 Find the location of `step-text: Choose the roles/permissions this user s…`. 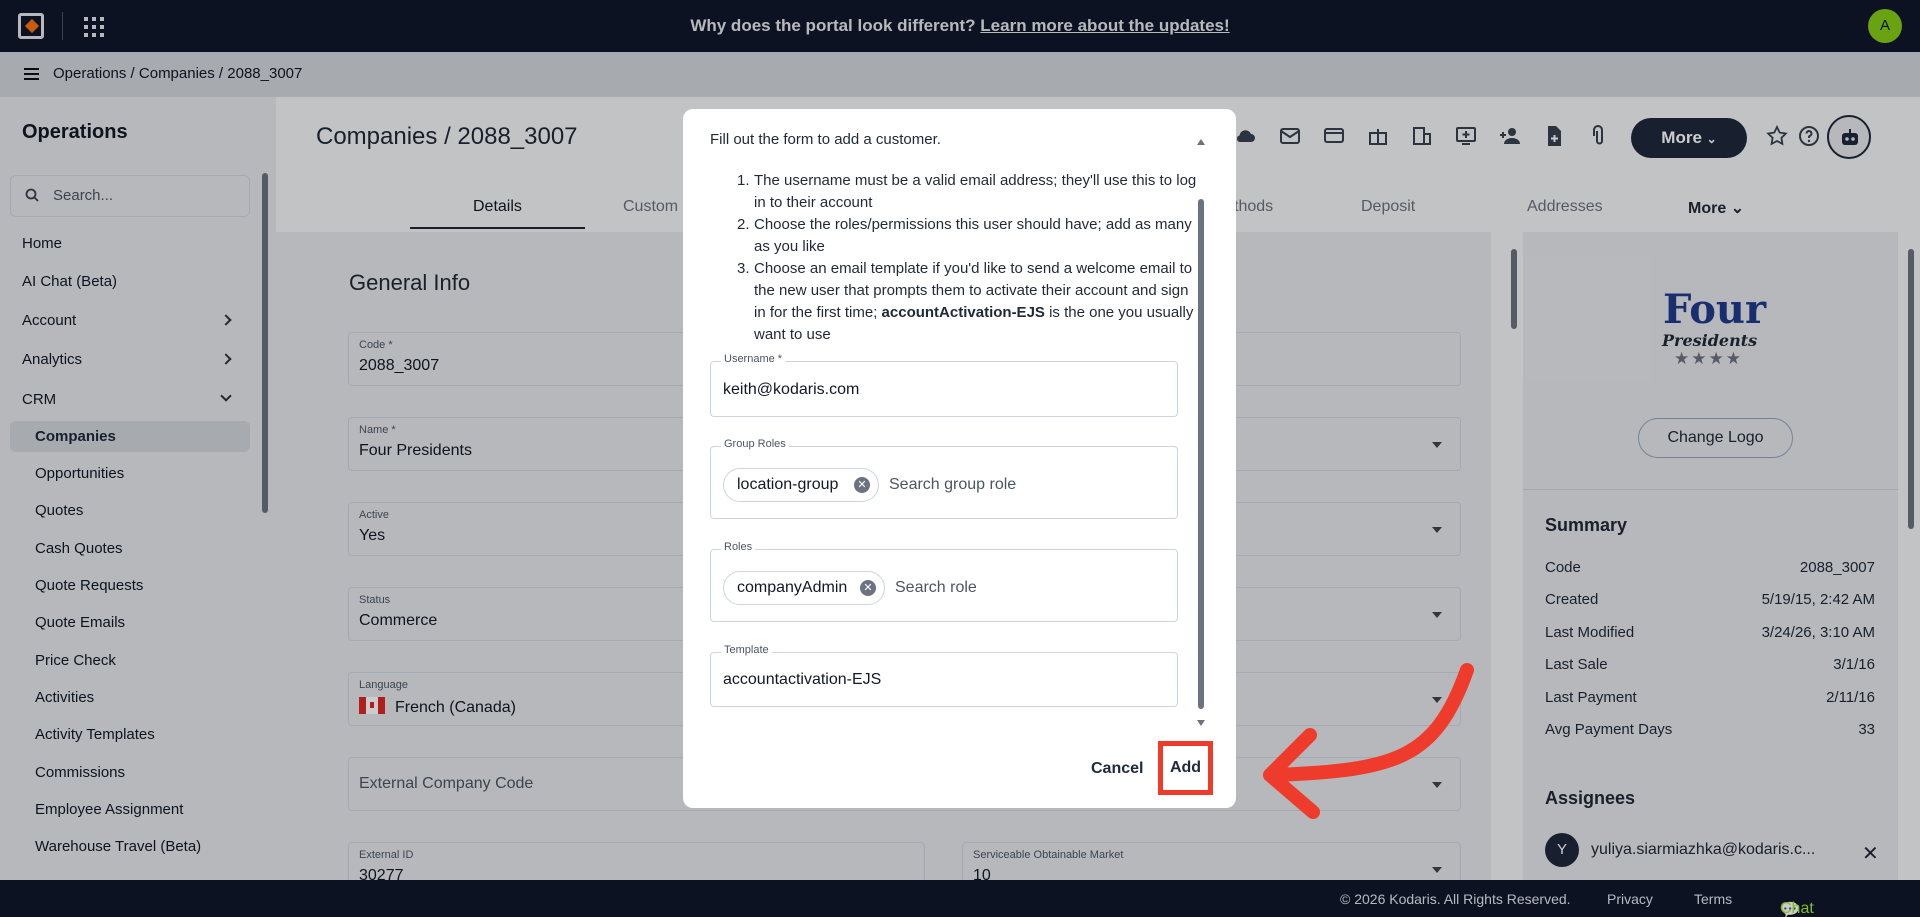

step-text: Choose the roles/permissions this user s… is located at coordinates (973, 235).